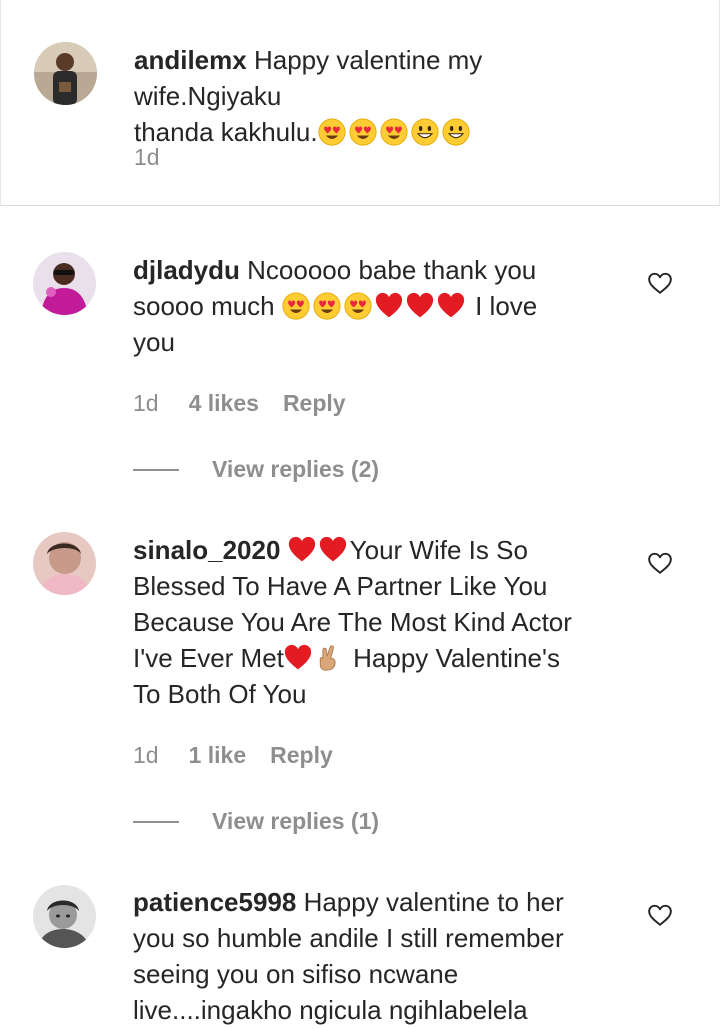 This screenshot has height=1029, width=720. I want to click on comment-body: I've Ever Met, so click(208, 658).